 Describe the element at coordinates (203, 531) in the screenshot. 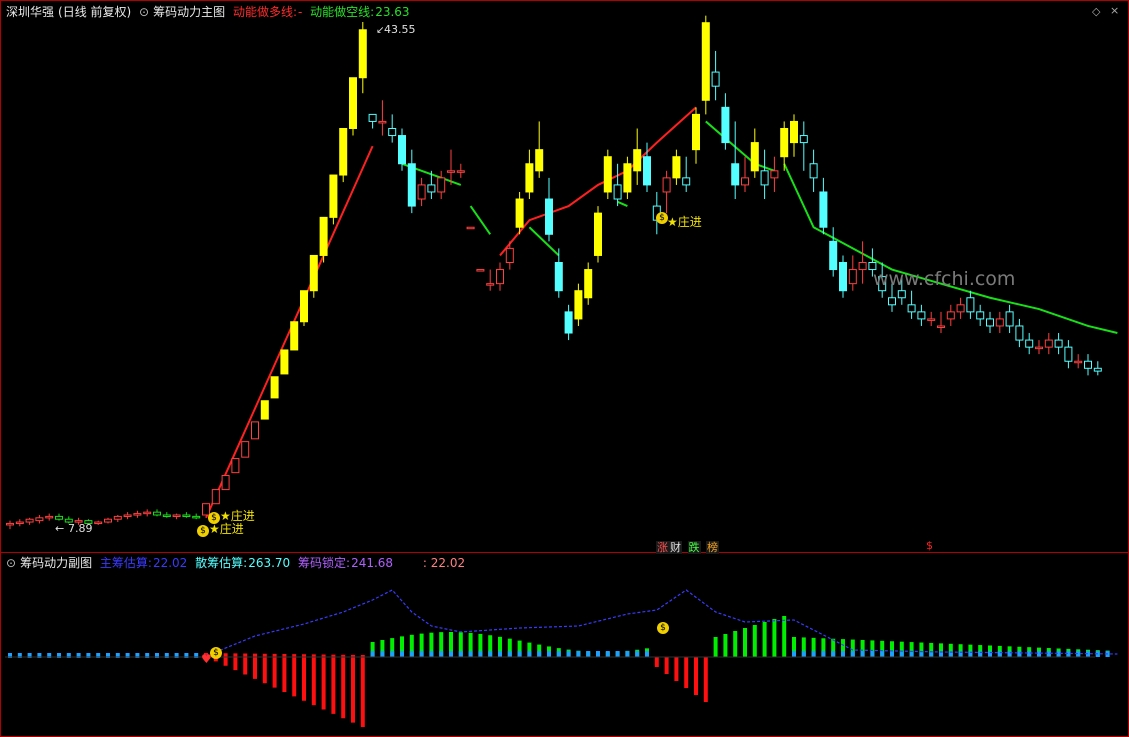

I see `money-bag-icon: $` at that location.